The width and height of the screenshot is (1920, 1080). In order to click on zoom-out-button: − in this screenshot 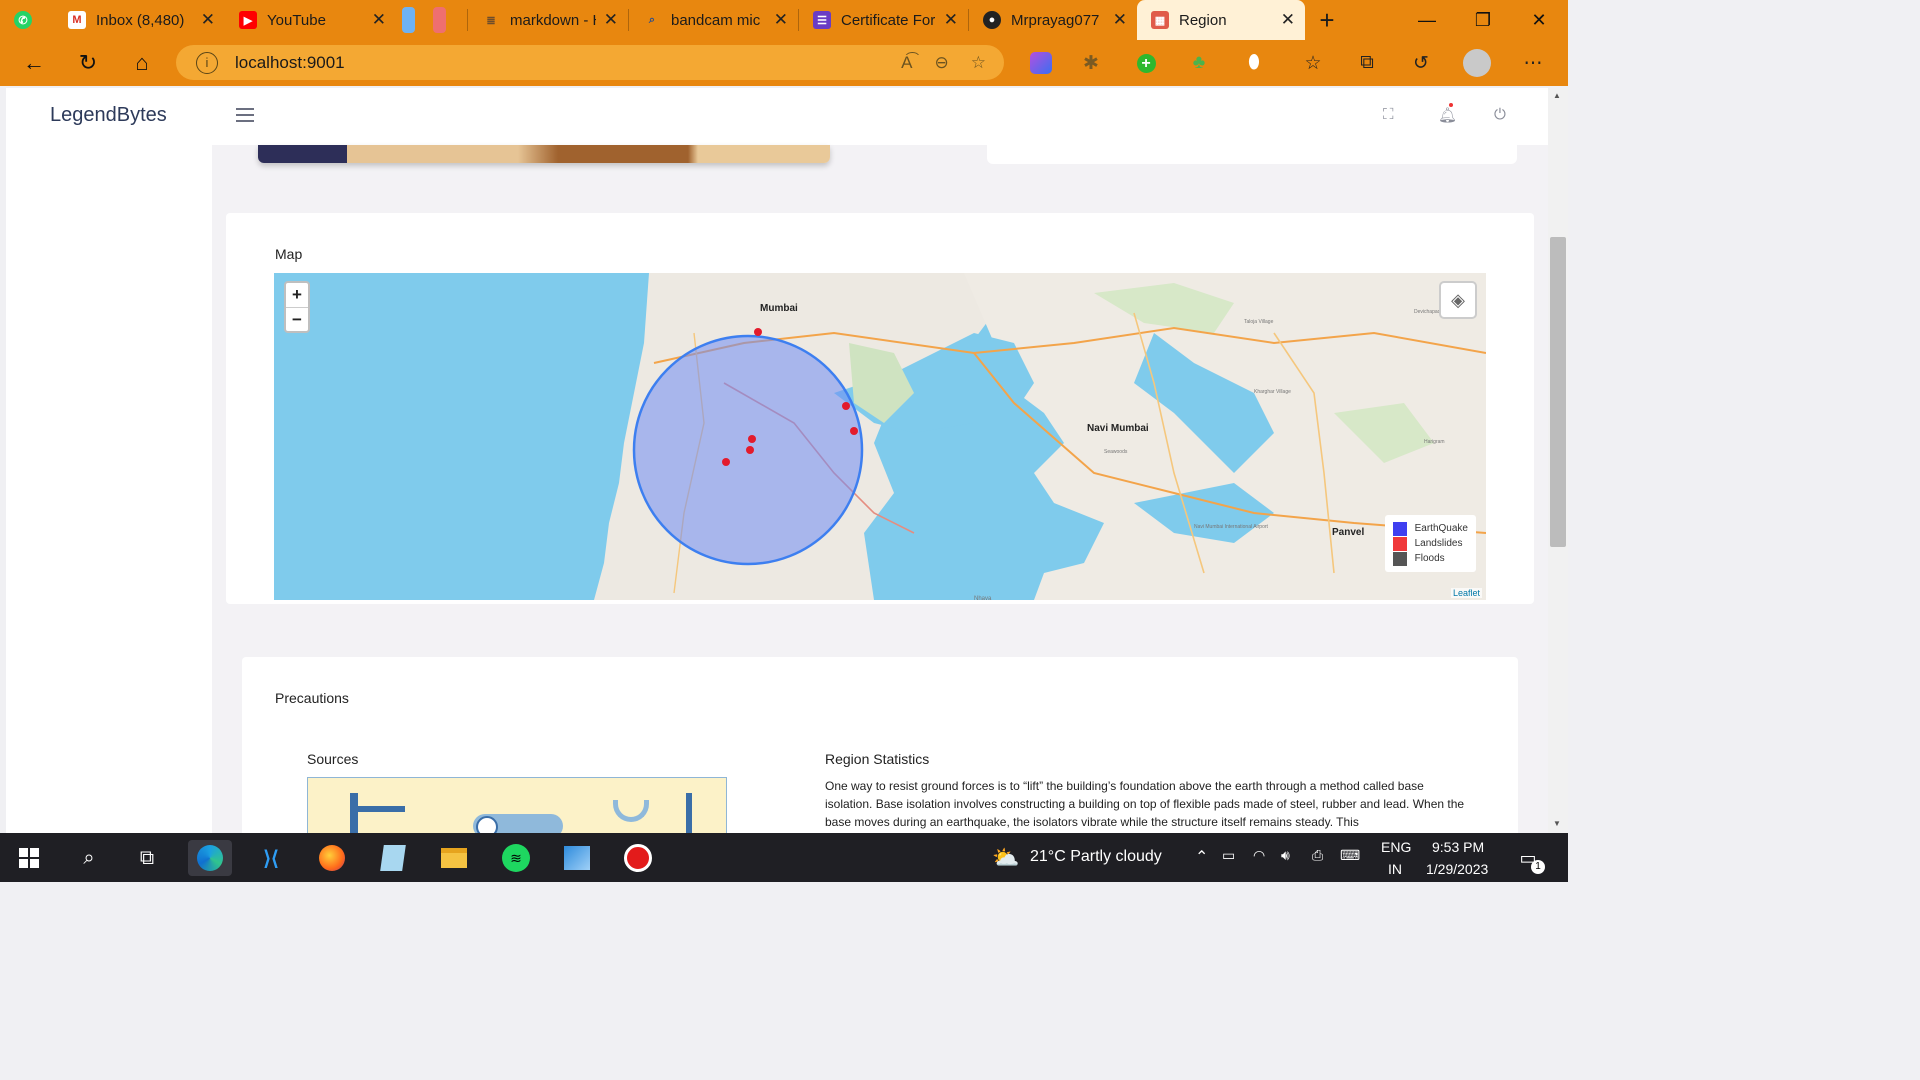, I will do `click(297, 319)`.